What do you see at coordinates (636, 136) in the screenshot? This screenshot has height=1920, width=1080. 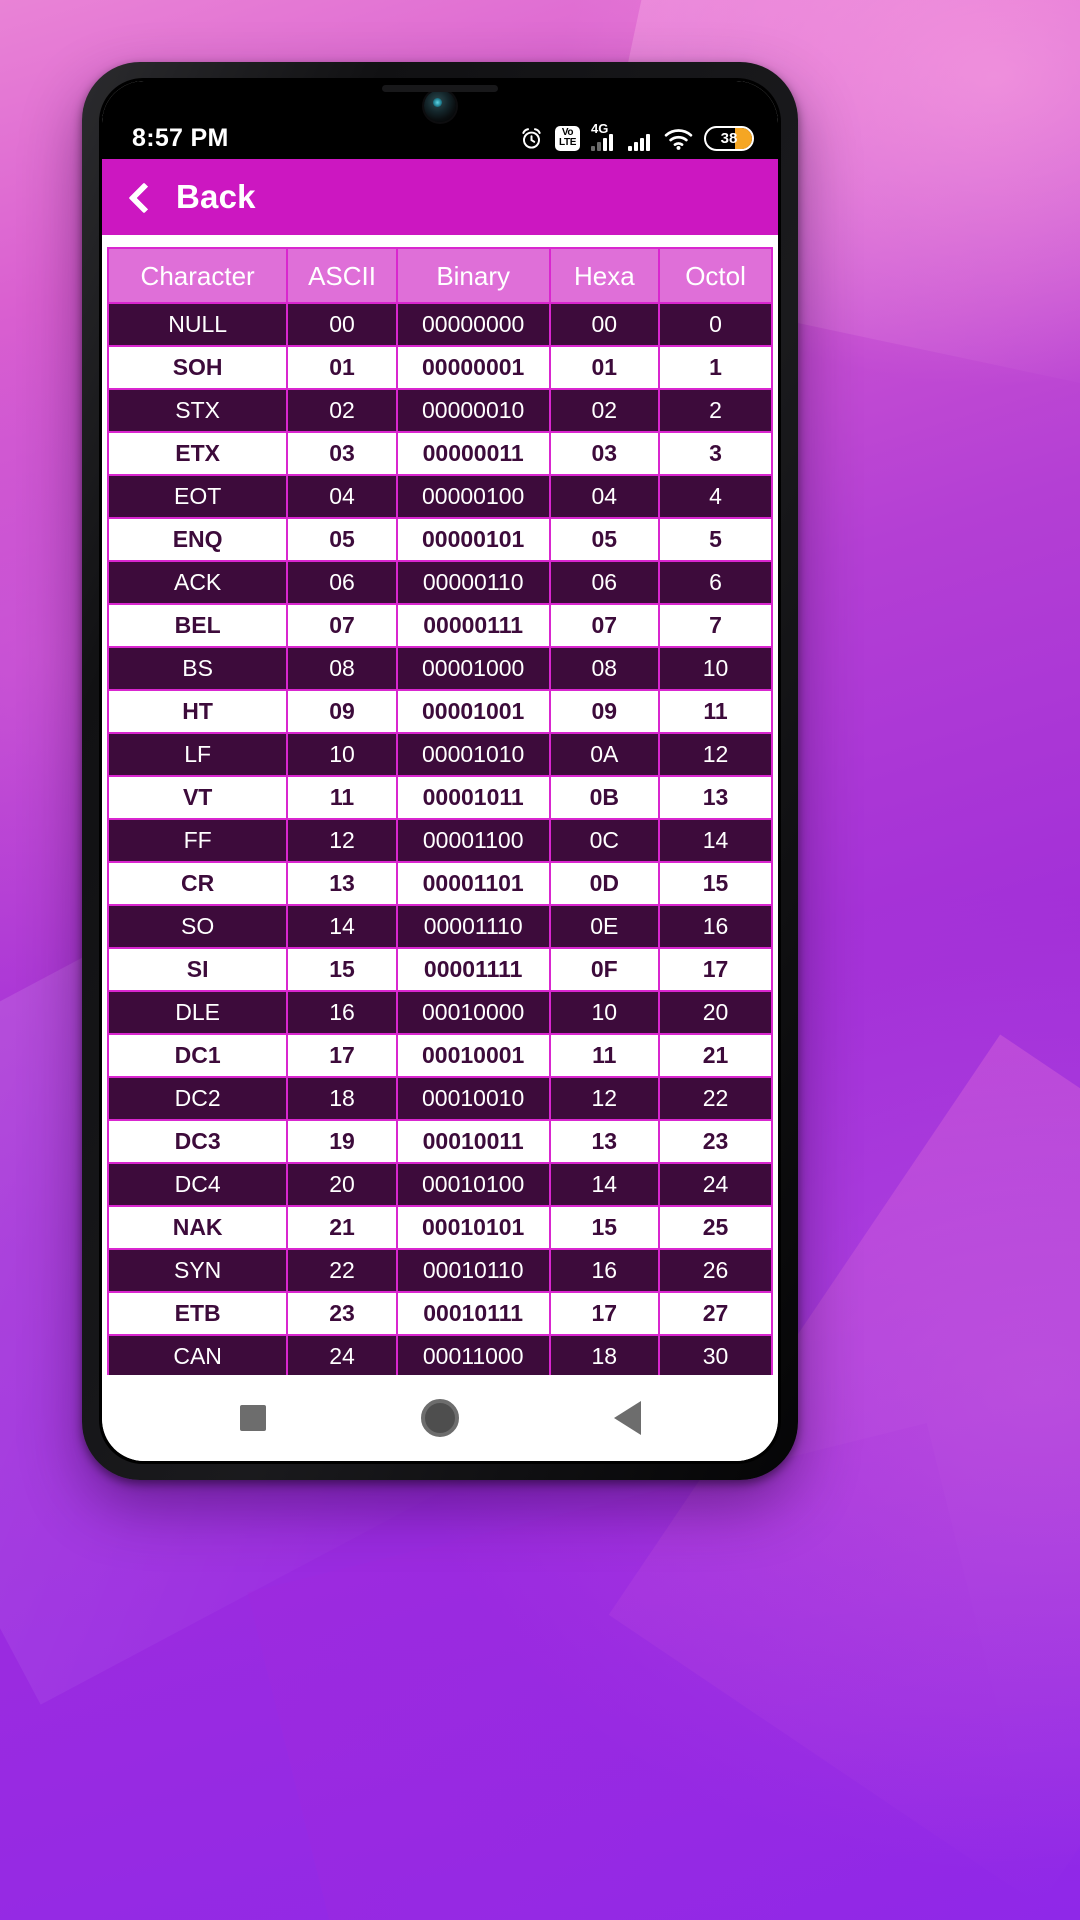 I see `status-bar-icons: Vo LTE 4G 38` at bounding box center [636, 136].